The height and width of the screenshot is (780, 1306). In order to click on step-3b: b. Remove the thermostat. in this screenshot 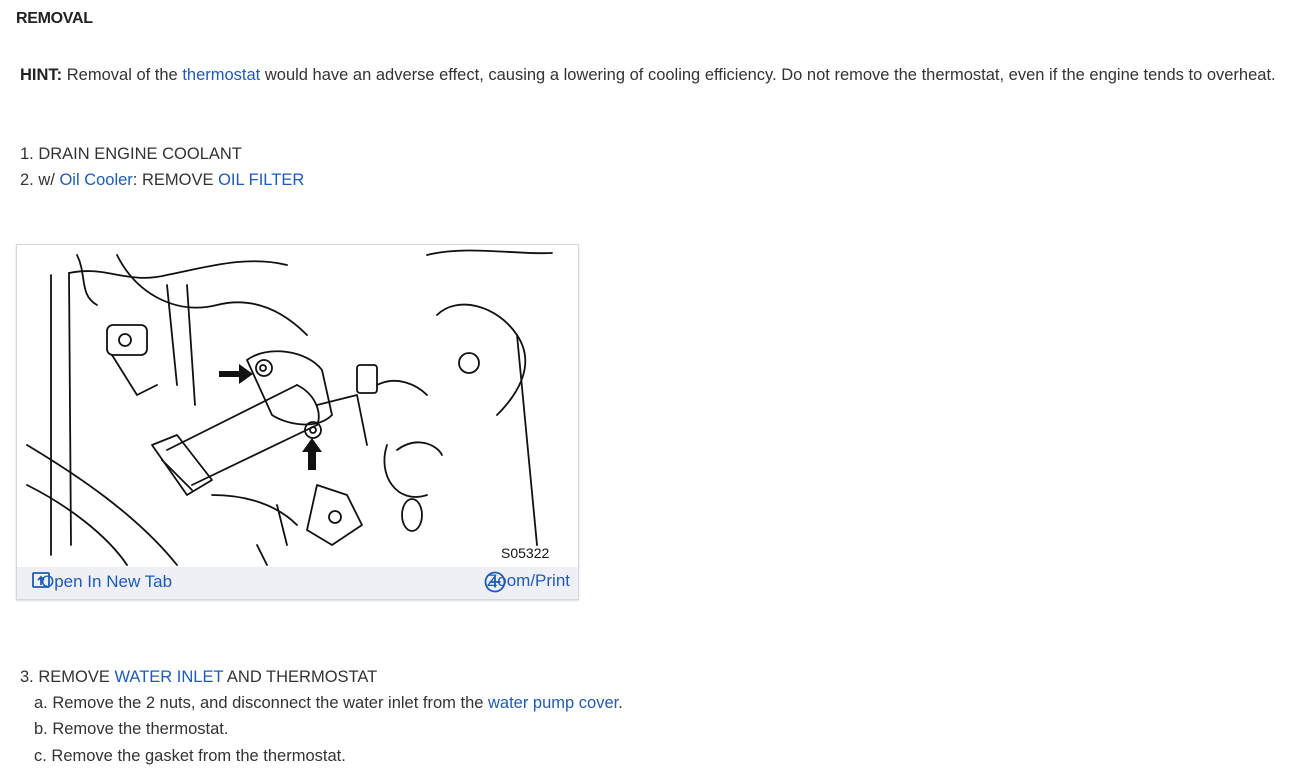, I will do `click(131, 729)`.